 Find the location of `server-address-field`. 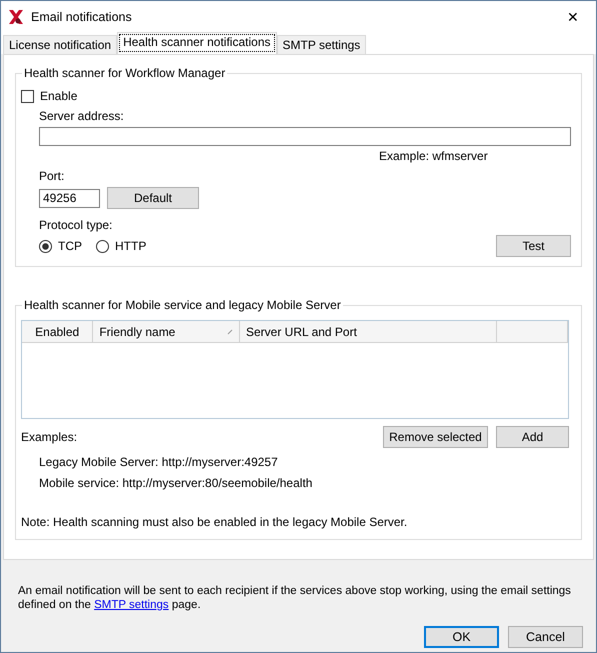

server-address-field is located at coordinates (305, 136).